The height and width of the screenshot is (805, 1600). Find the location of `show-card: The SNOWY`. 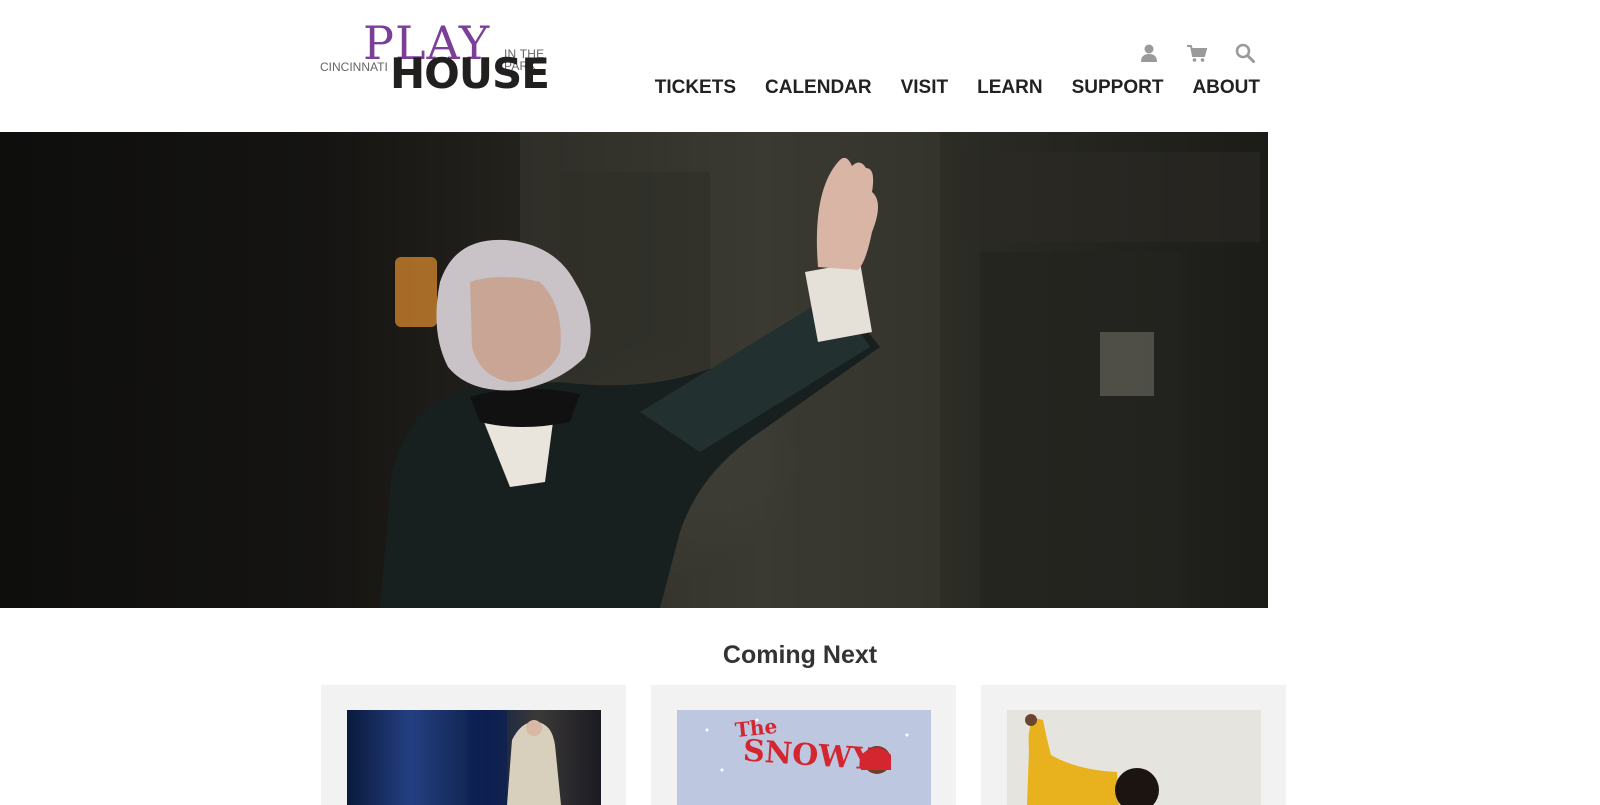

show-card: The SNOWY is located at coordinates (803, 745).